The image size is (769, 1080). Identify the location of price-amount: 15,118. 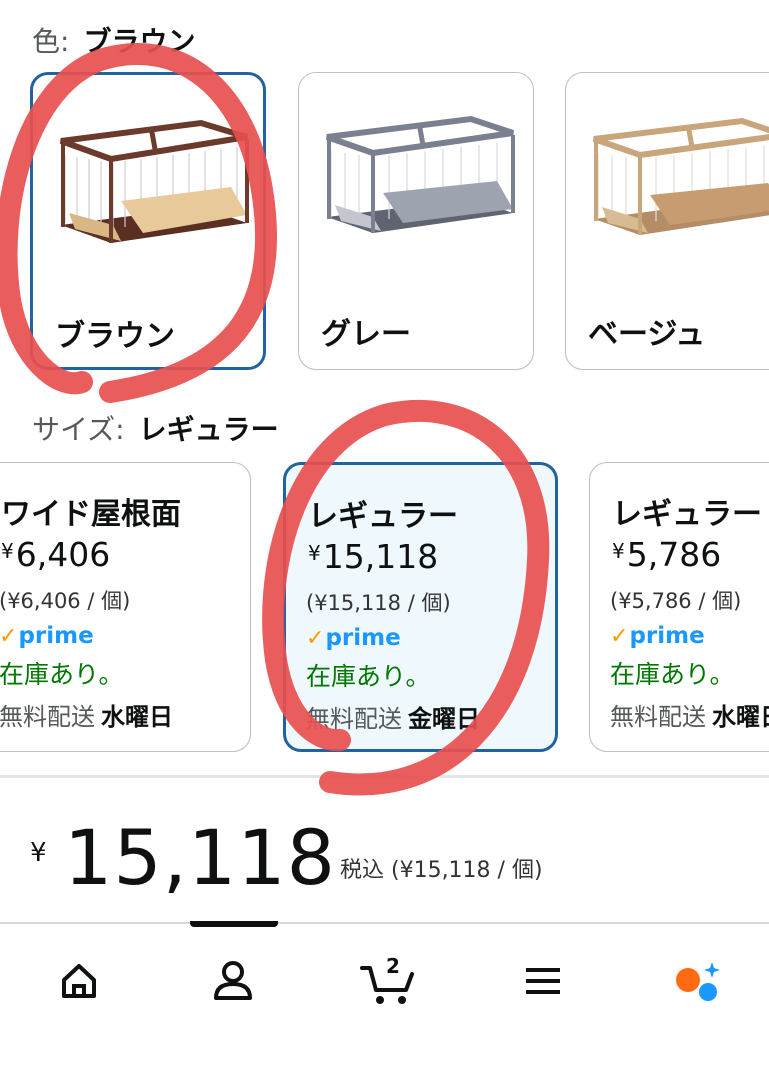
(200, 857).